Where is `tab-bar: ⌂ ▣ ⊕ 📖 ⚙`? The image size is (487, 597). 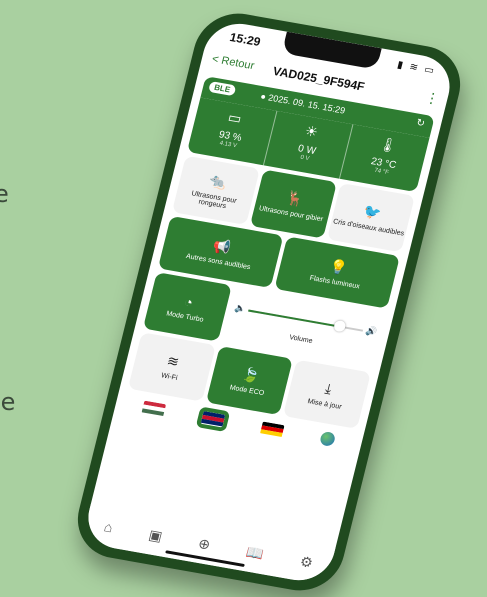
tab-bar: ⌂ ▣ ⊕ 📖 ⚙ is located at coordinates (208, 544).